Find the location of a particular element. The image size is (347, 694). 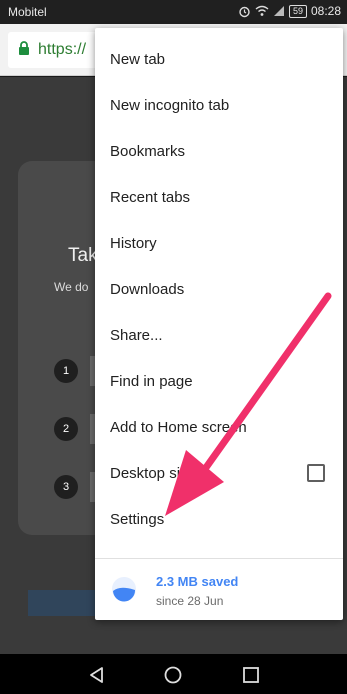

menu-item-add-to-home-screen: Add to Home screen is located at coordinates (219, 427).